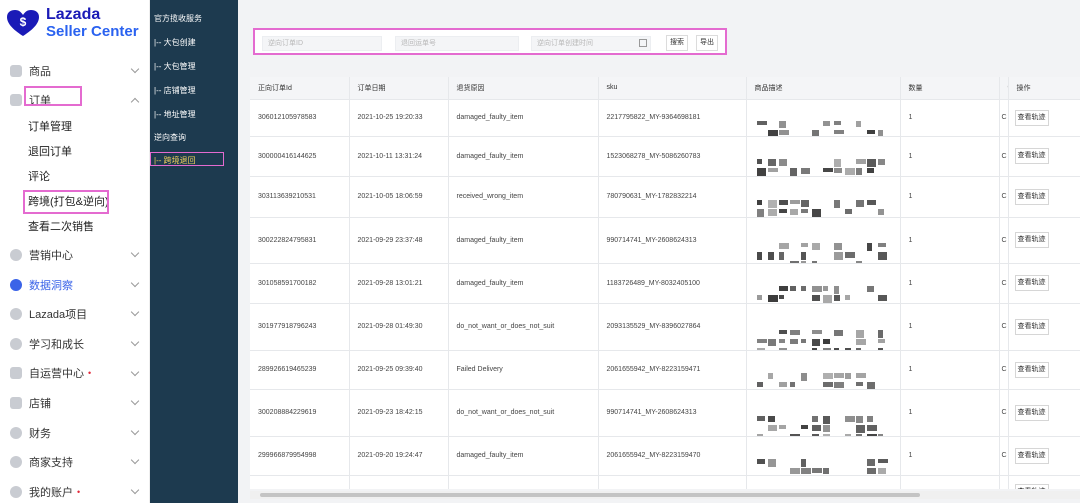  What do you see at coordinates (16, 284) in the screenshot?
I see `data-icon` at bounding box center [16, 284].